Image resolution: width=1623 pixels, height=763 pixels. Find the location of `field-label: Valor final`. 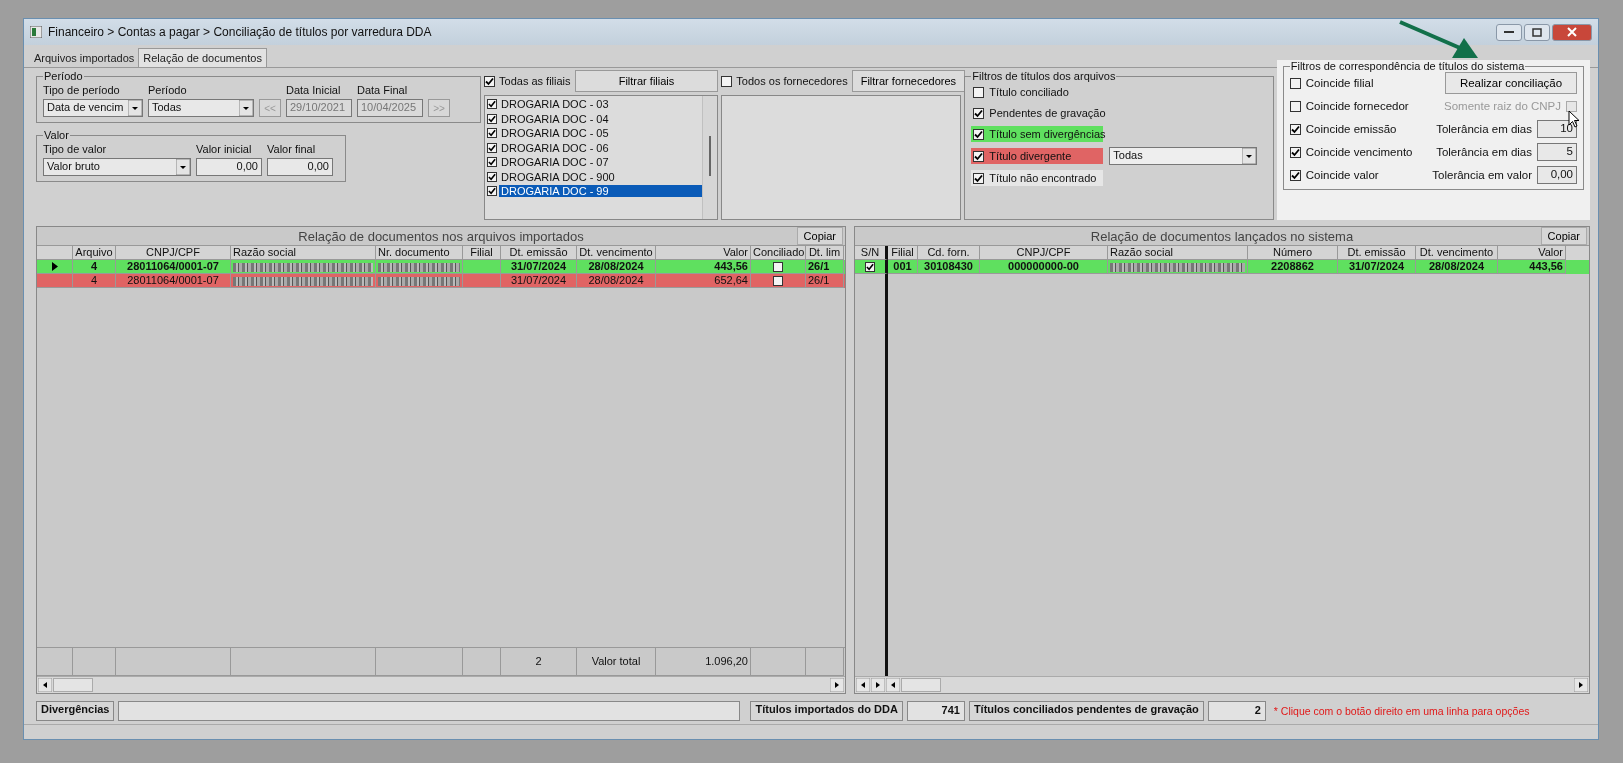

field-label: Valor final is located at coordinates (292, 149).